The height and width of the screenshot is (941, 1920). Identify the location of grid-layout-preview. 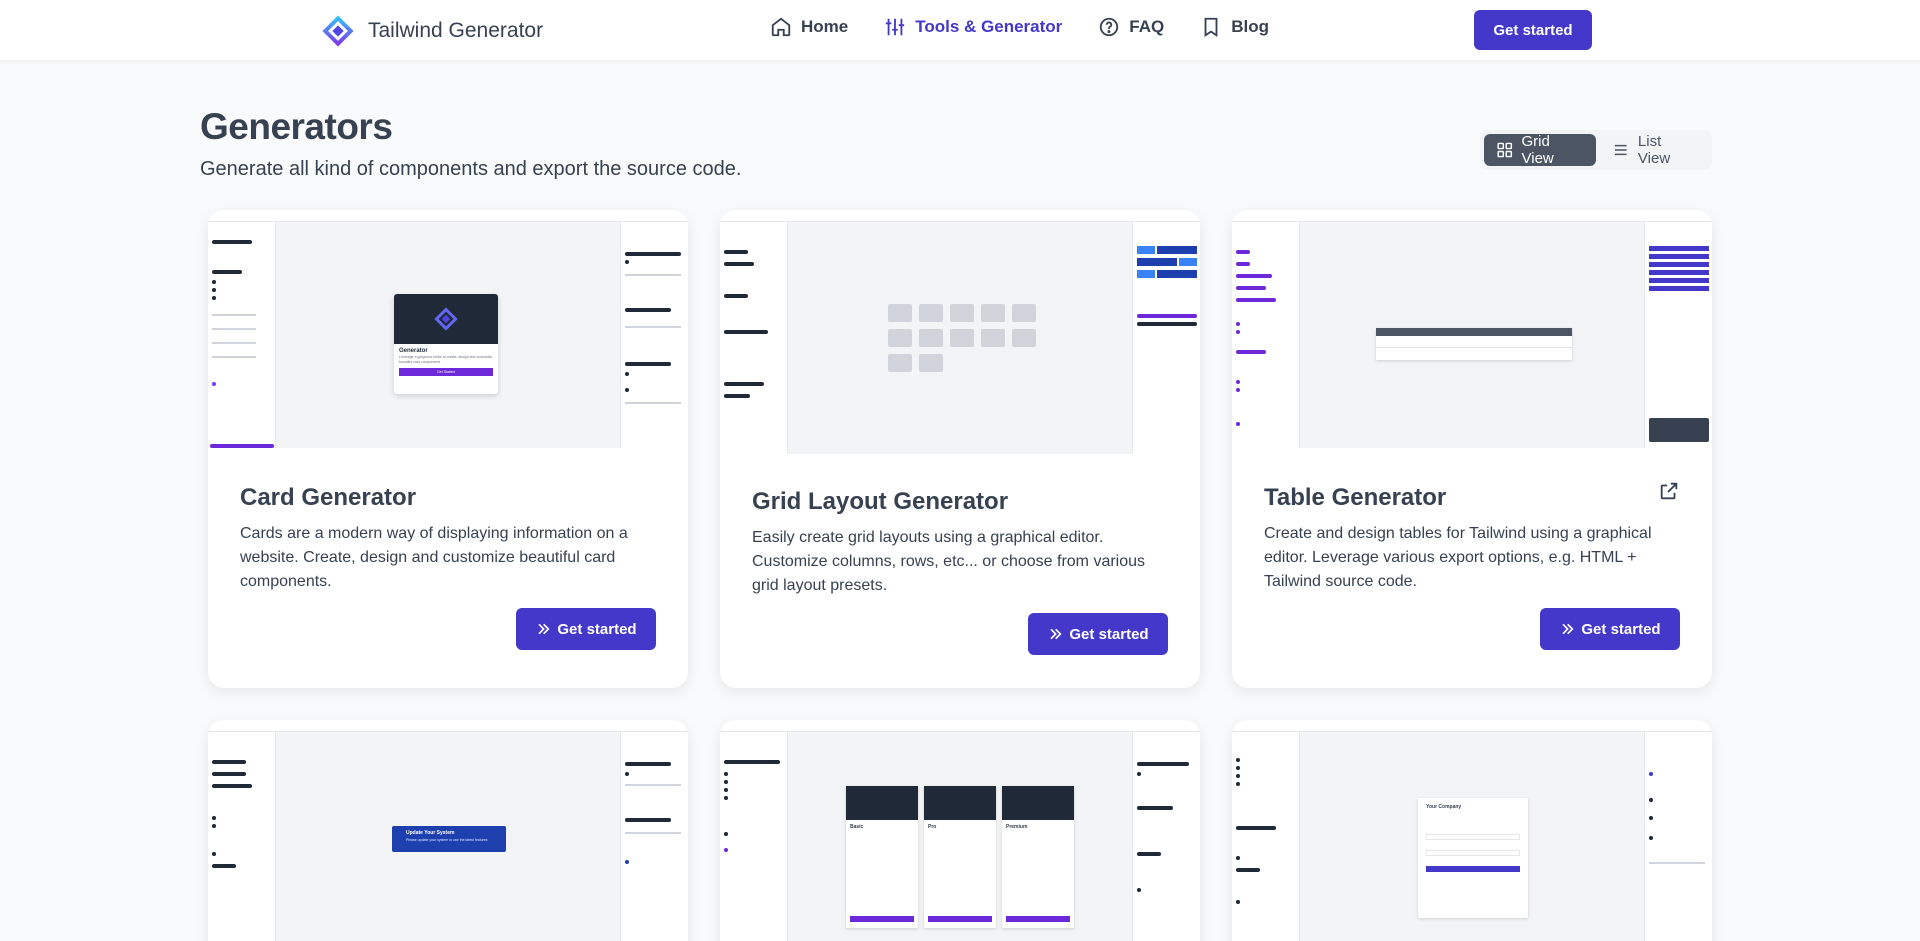
(960, 332).